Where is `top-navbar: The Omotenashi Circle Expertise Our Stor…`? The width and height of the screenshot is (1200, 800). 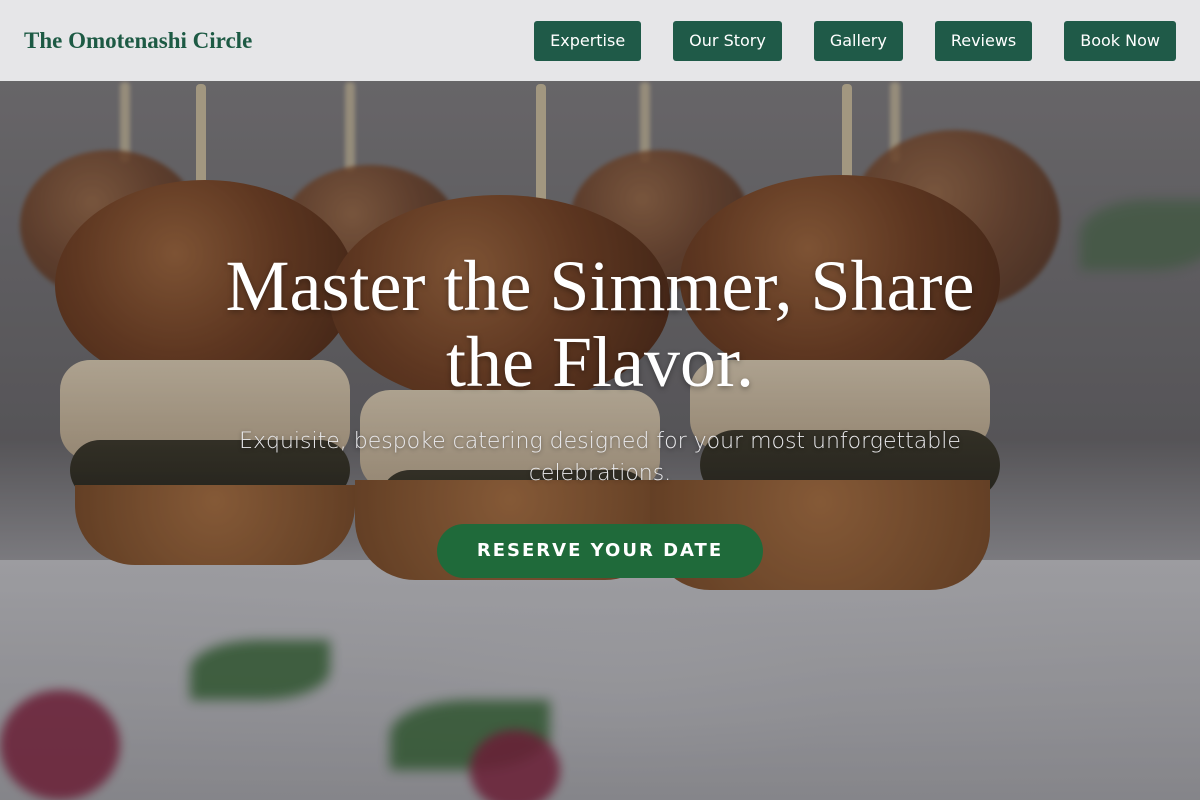 top-navbar: The Omotenashi Circle Expertise Our Stor… is located at coordinates (600, 40).